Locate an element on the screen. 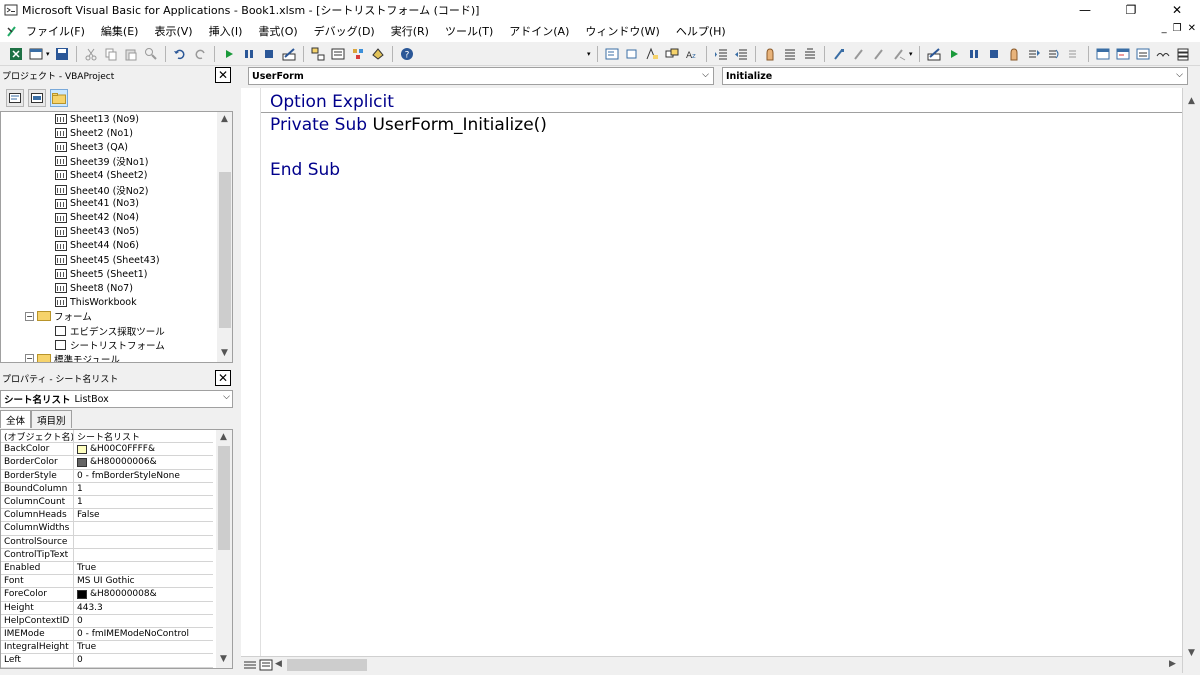  toolbox-icon is located at coordinates (378, 54).